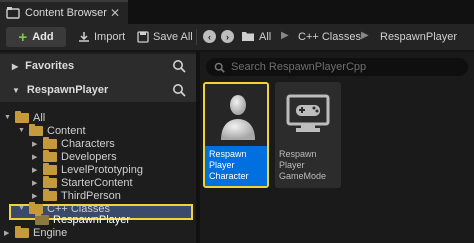 The height and width of the screenshot is (243, 474). I want to click on asset-label: Respawn Player GameMode, so click(303, 165).